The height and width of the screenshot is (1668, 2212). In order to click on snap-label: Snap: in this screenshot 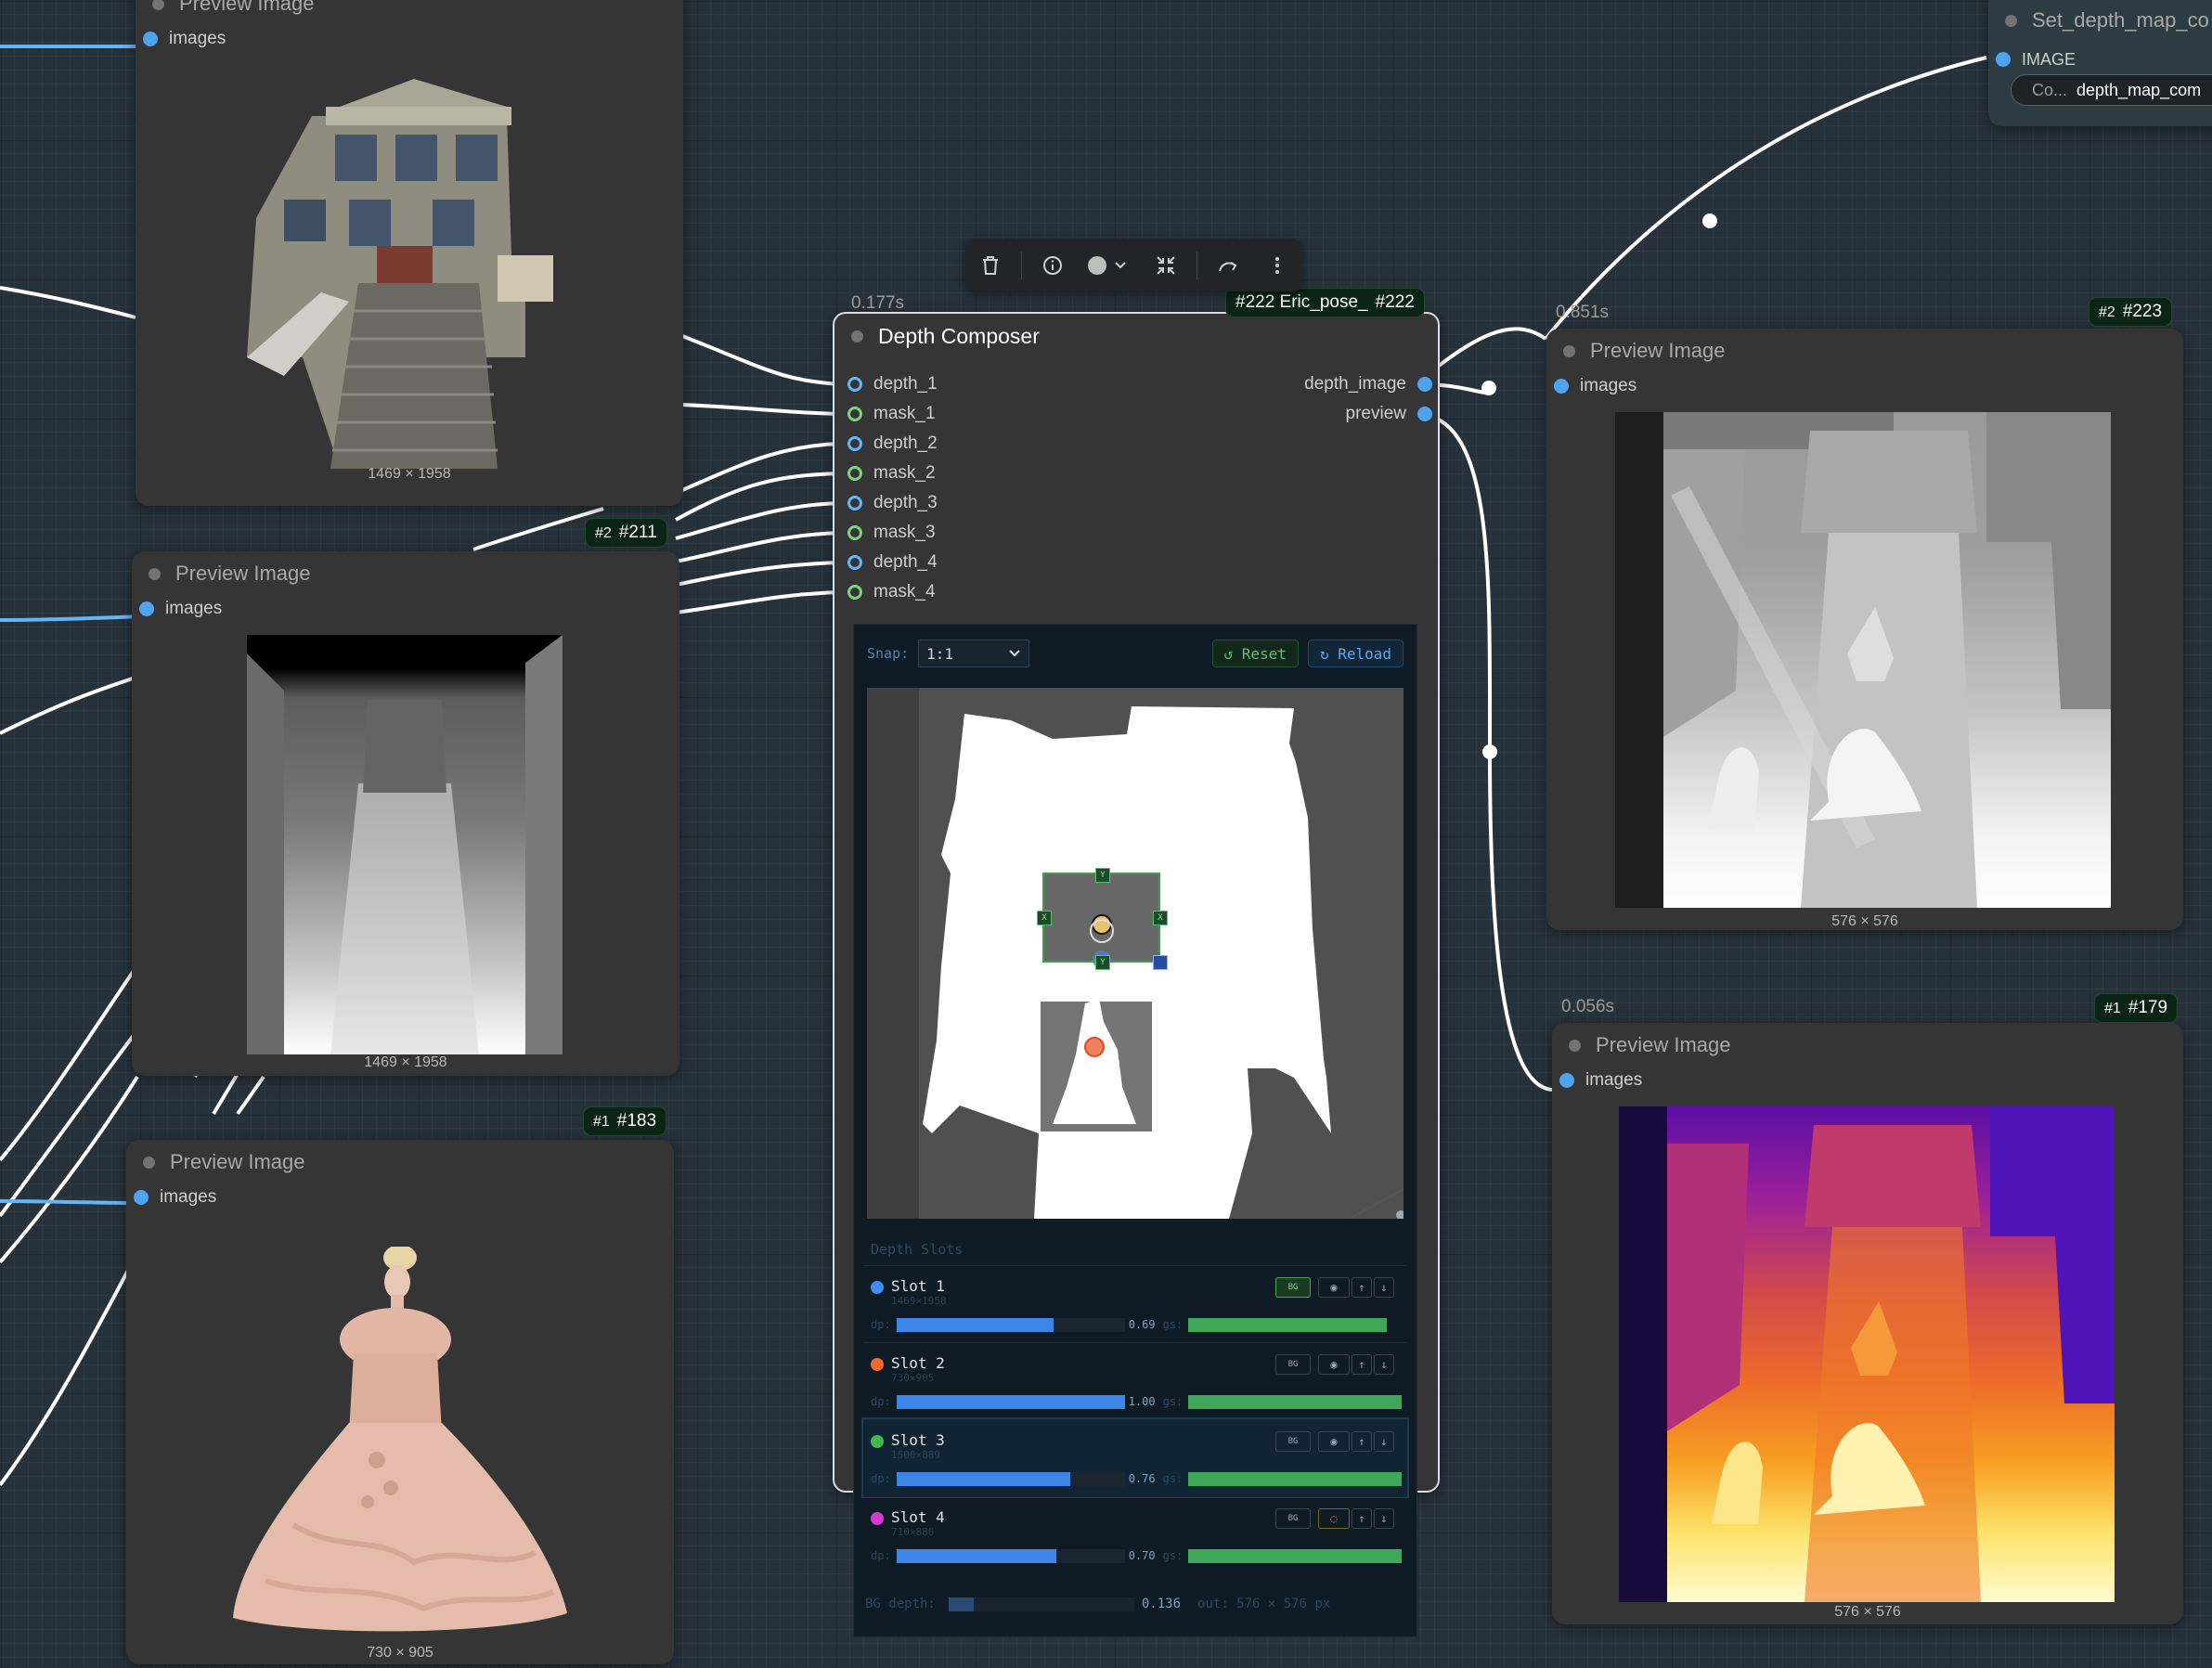, I will do `click(888, 653)`.